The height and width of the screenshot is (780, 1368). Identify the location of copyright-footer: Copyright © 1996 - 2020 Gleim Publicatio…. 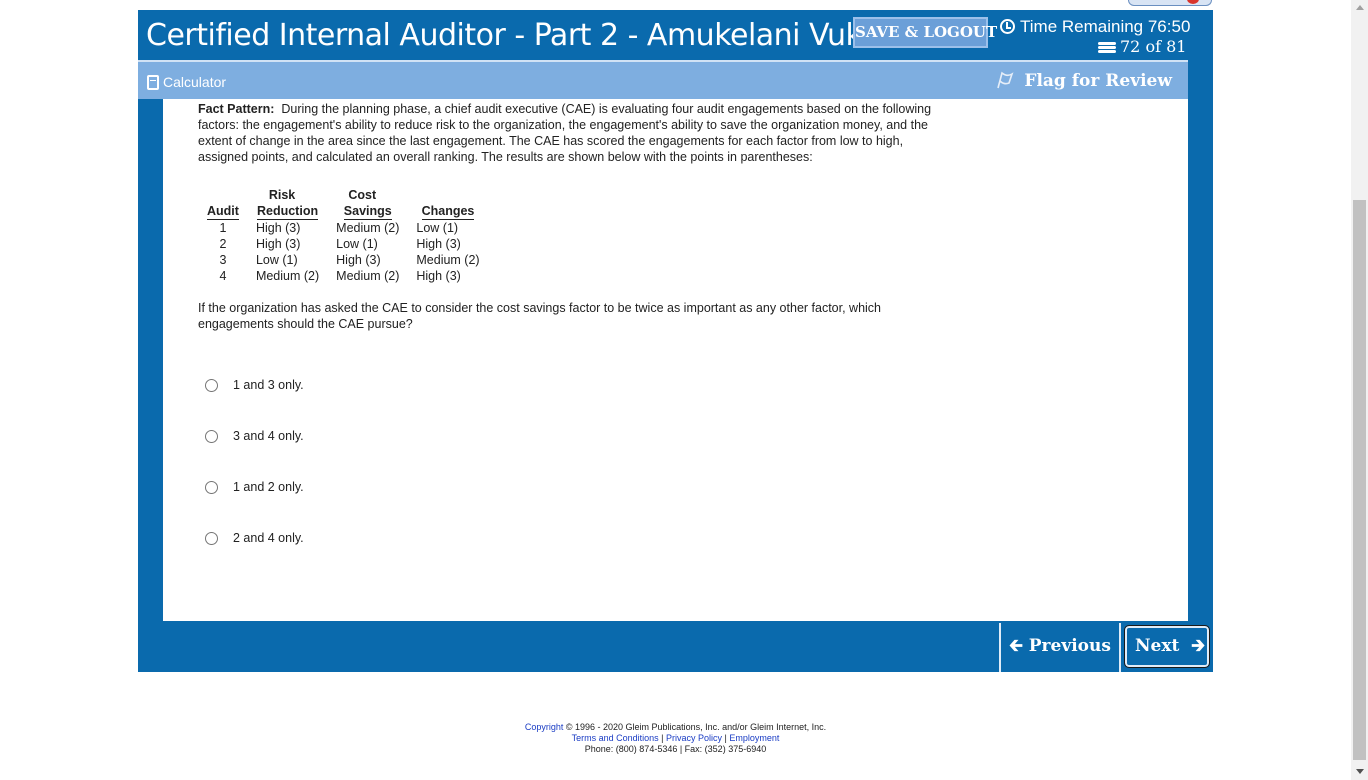
(675, 738).